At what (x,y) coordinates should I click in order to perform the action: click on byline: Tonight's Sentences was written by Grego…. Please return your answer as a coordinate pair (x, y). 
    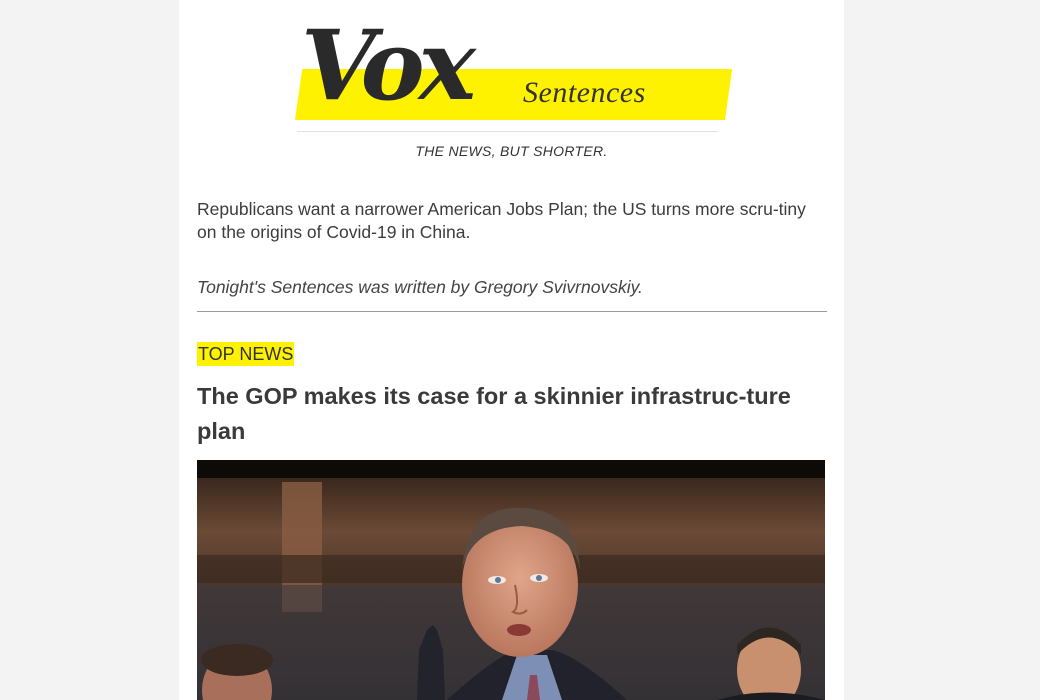
    Looking at the image, I should click on (420, 287).